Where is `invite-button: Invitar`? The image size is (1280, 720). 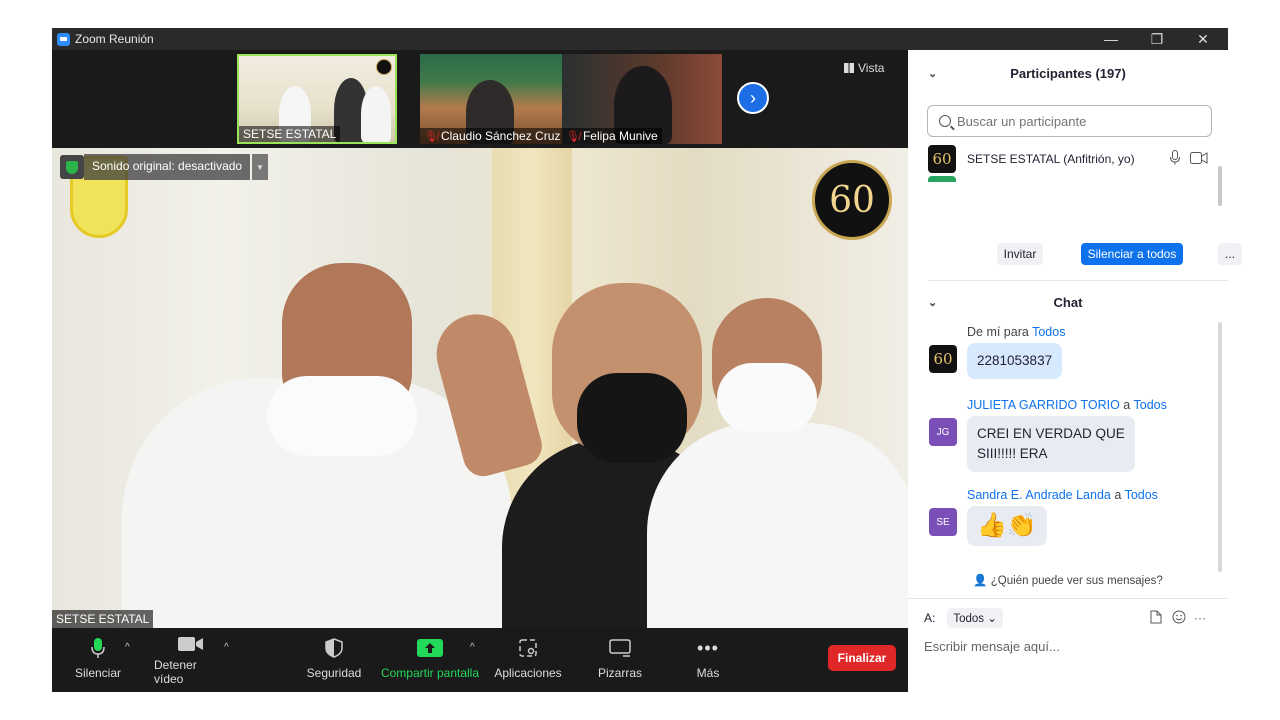 invite-button: Invitar is located at coordinates (1020, 254).